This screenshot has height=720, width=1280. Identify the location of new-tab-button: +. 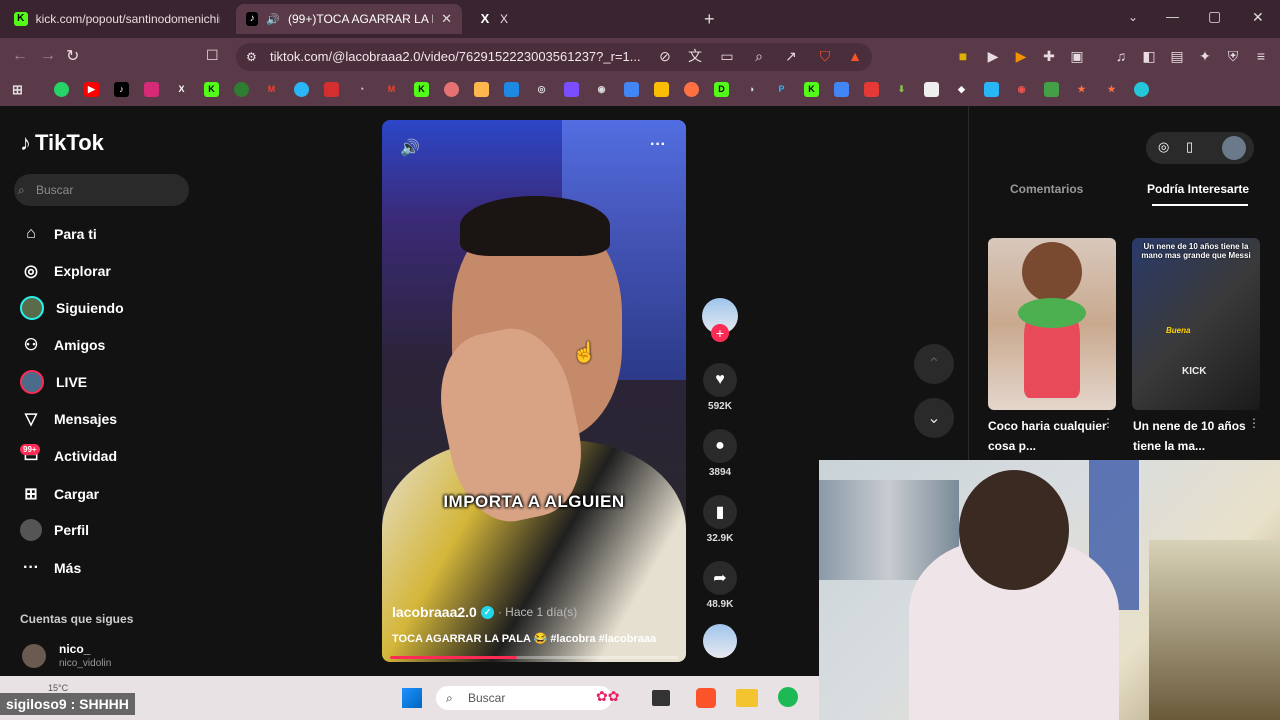
(709, 19).